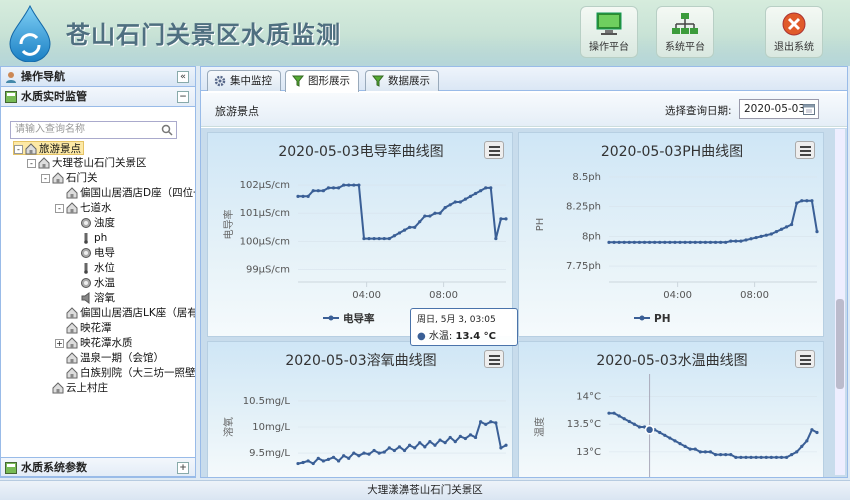  Describe the element at coordinates (69, 178) in the screenshot. I see `tree-node: - 石门关` at that location.